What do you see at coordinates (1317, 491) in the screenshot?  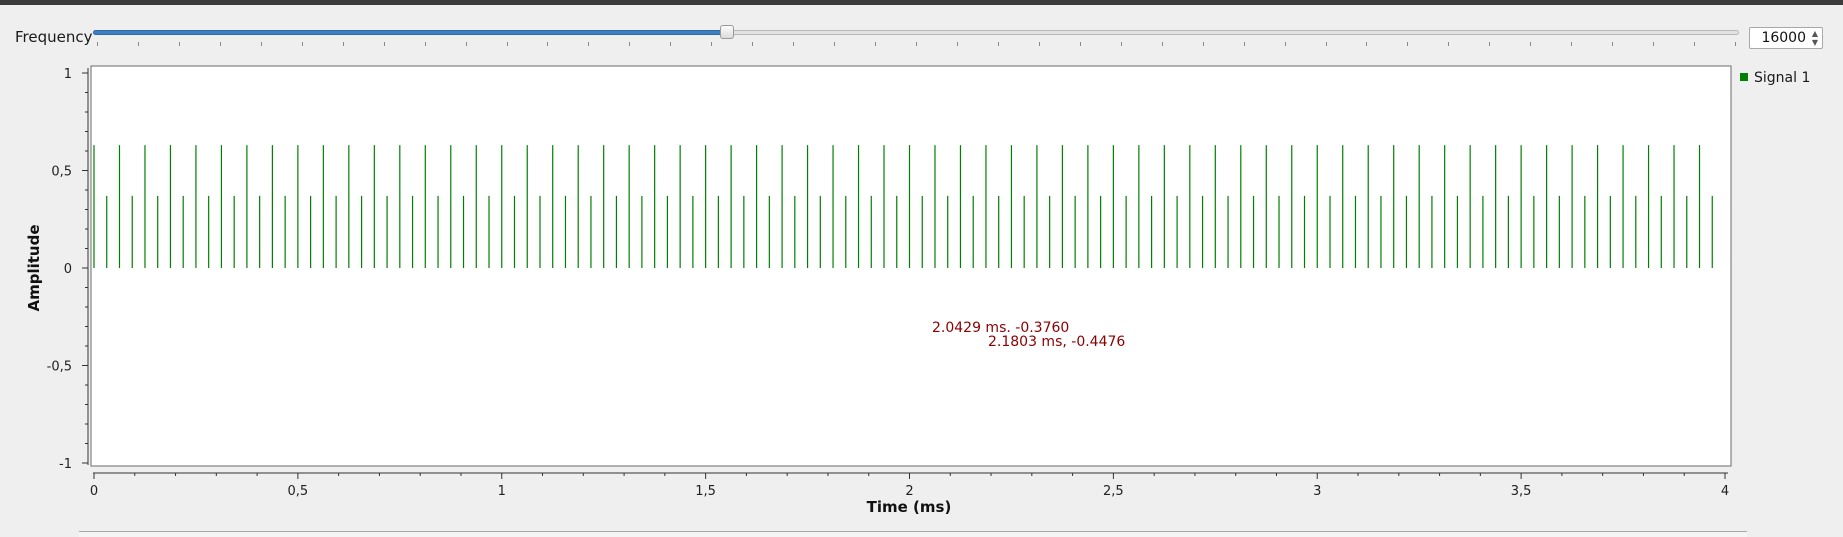 I see `x-tick-label: 3` at bounding box center [1317, 491].